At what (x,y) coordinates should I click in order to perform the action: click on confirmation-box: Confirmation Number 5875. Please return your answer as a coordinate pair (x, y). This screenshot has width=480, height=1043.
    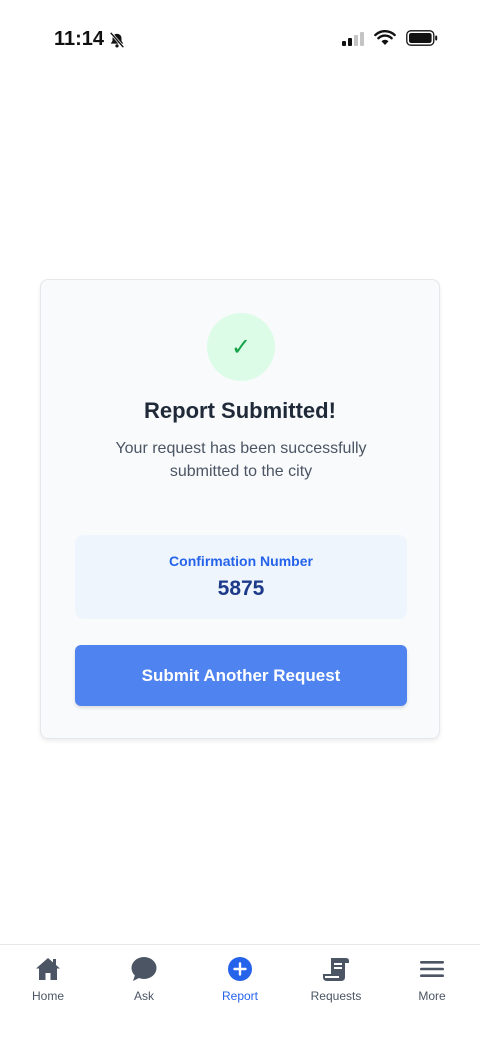
    Looking at the image, I should click on (241, 577).